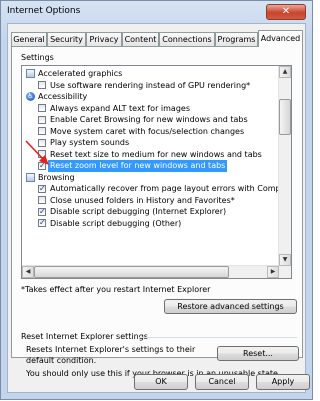  I want to click on tab-security: Security, so click(66, 39).